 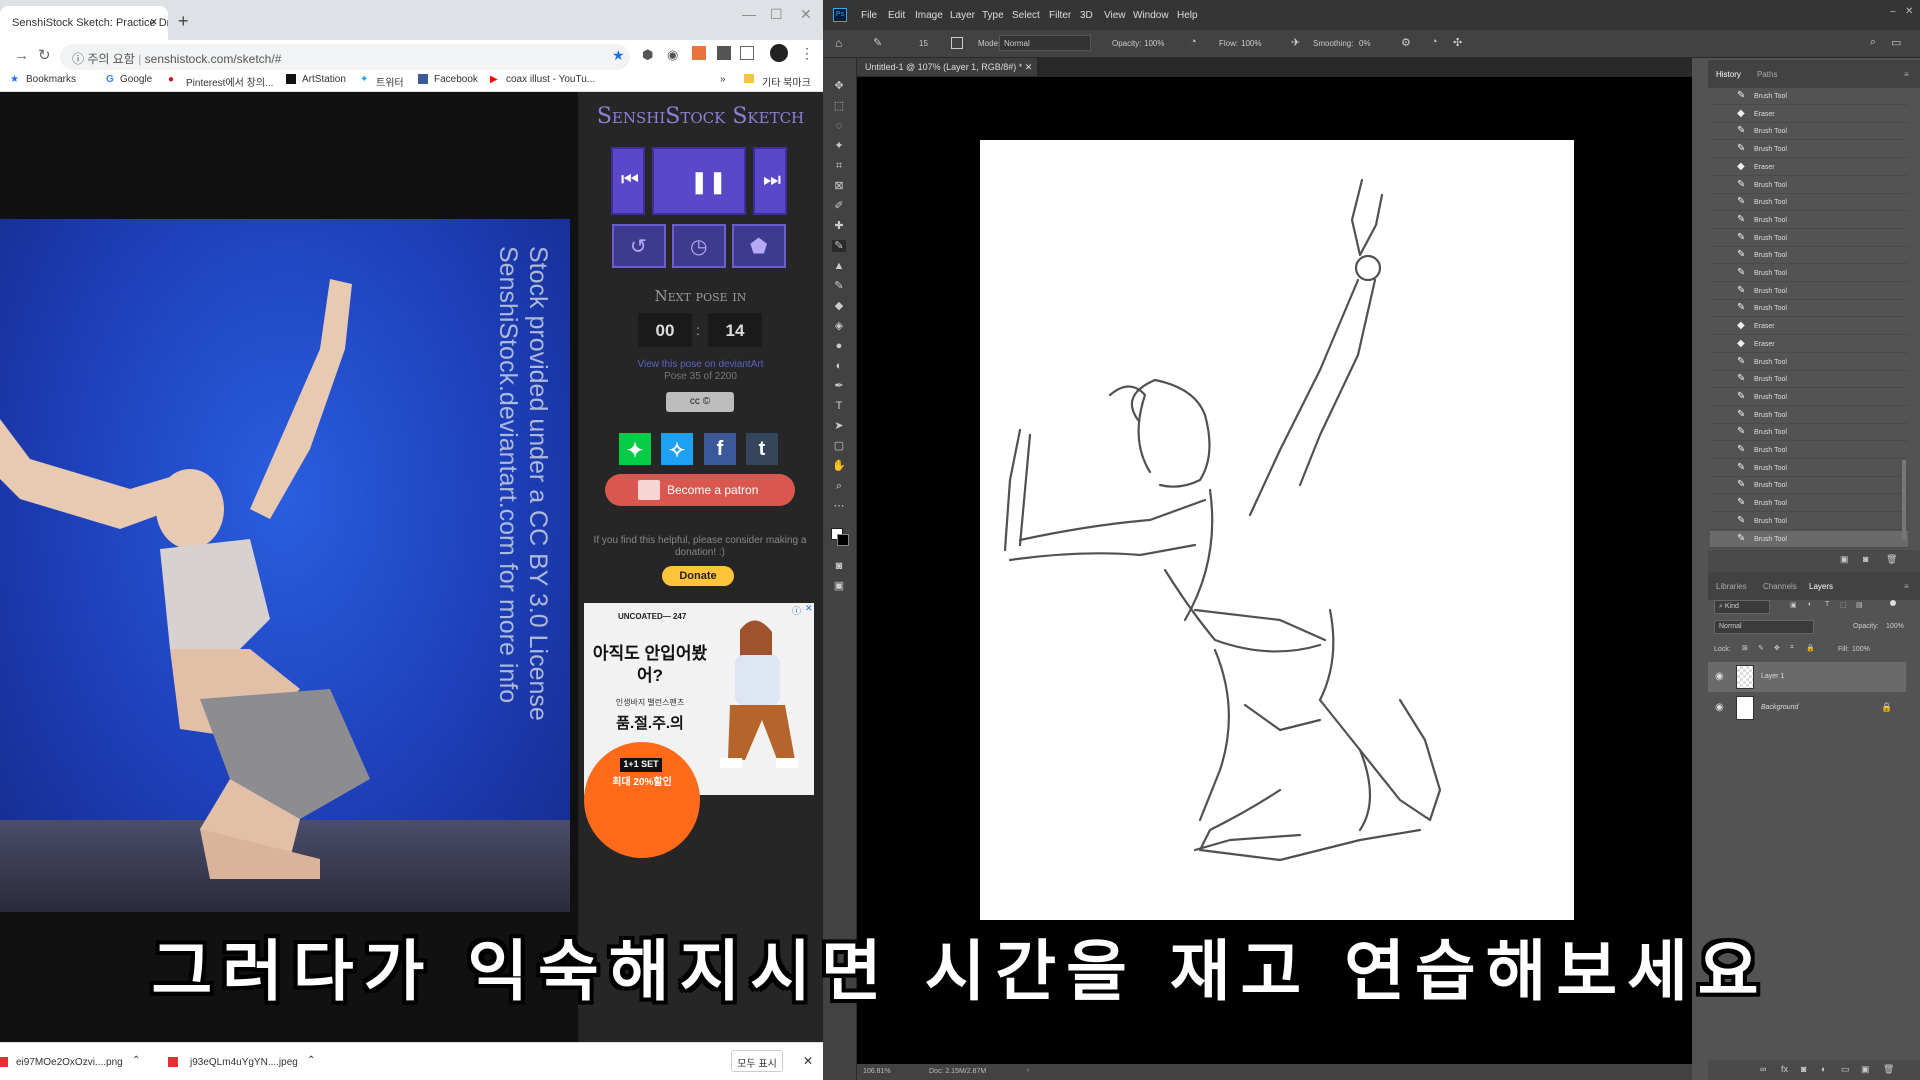 What do you see at coordinates (839, 386) in the screenshot?
I see `pen-tool-icon: ✒` at bounding box center [839, 386].